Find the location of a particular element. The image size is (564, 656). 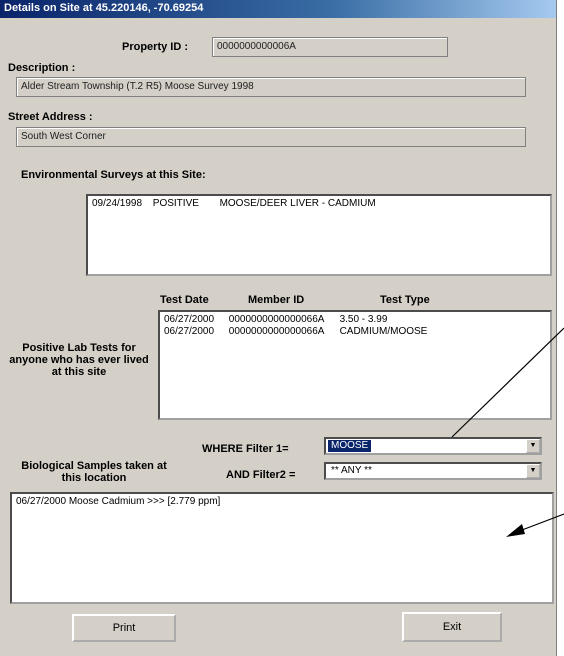

table-row: 06/27/2000 0000000000000066A 3.50 - 3.99 is located at coordinates (355, 320).